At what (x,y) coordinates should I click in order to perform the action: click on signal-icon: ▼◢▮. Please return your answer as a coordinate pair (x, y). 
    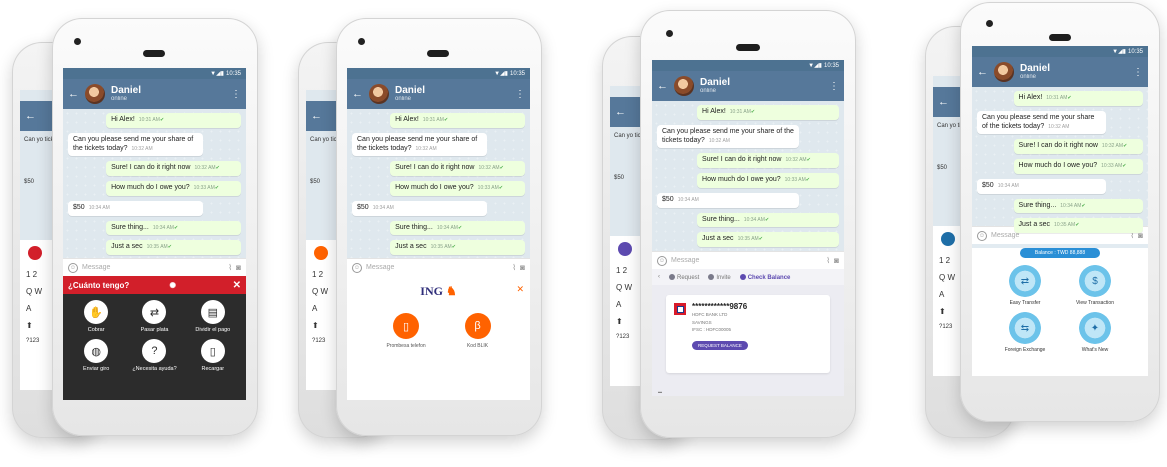
    Looking at the image, I should click on (1119, 52).